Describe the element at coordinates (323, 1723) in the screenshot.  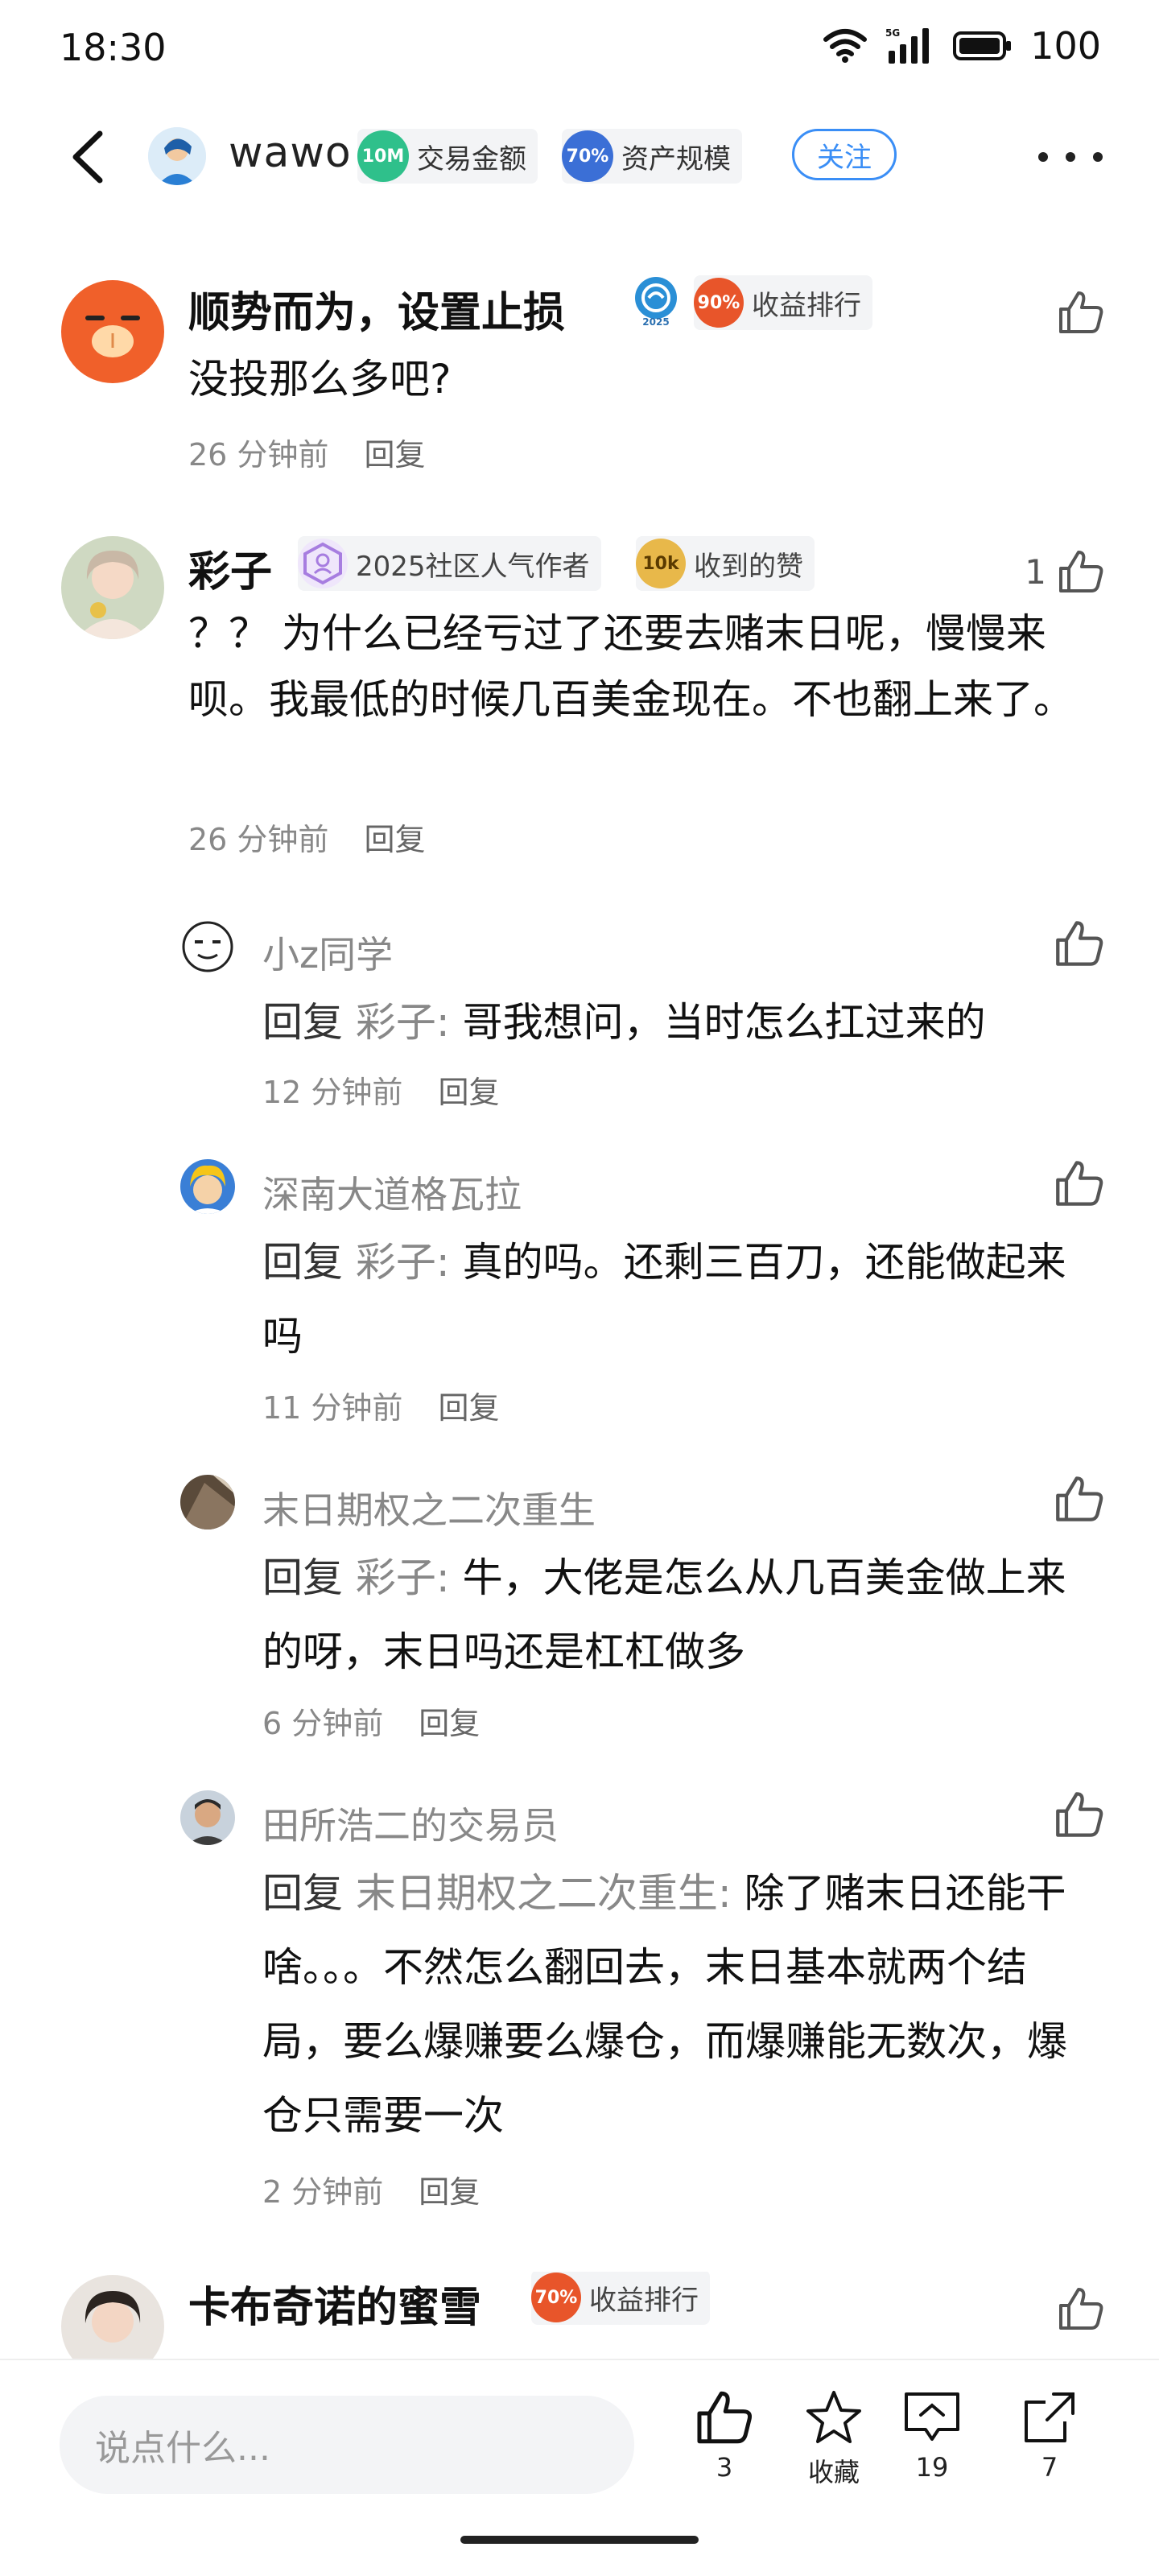
I see `reply-time: 6 分钟前` at that location.